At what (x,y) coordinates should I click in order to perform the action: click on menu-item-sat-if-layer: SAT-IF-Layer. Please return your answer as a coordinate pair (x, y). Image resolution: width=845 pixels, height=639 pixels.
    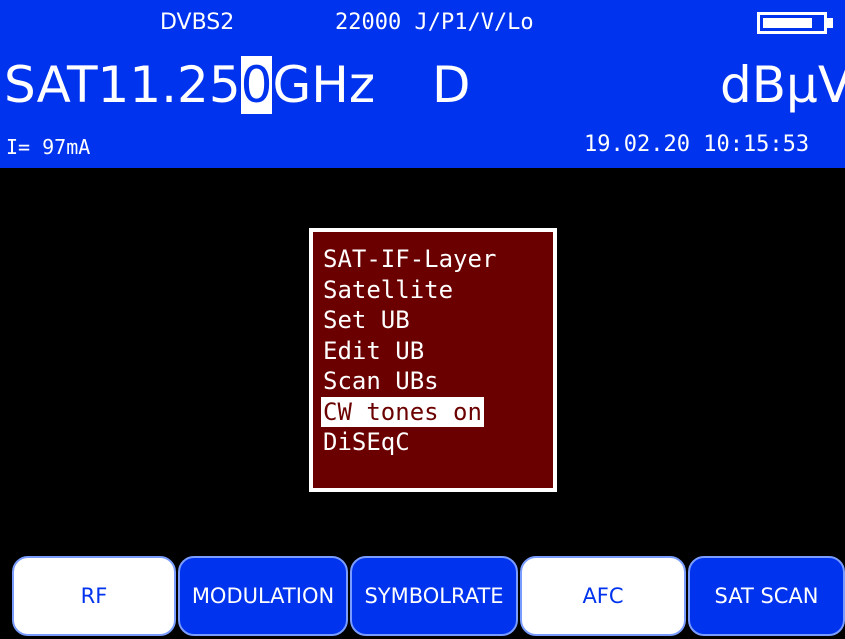
    Looking at the image, I should click on (437, 259).